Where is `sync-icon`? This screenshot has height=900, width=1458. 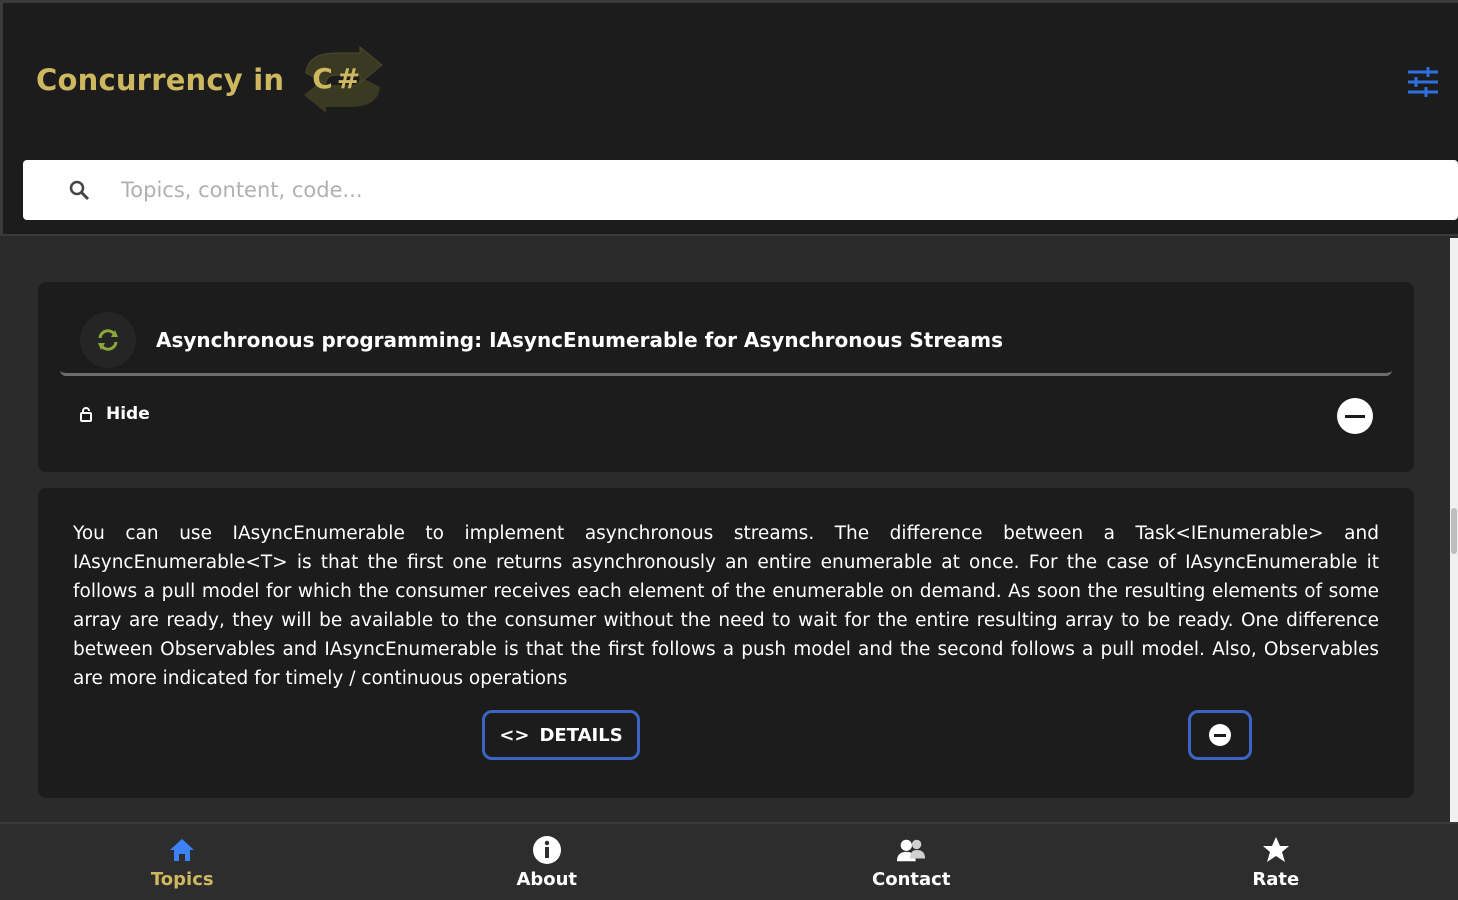 sync-icon is located at coordinates (108, 339).